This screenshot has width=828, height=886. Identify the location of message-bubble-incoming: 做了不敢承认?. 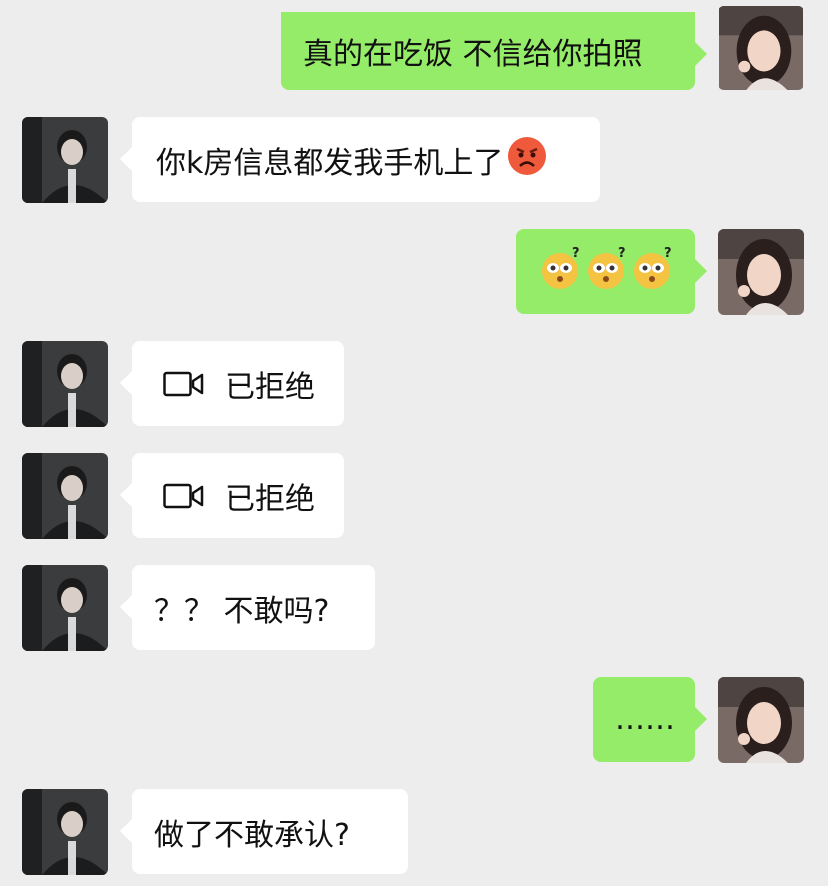
(264, 831).